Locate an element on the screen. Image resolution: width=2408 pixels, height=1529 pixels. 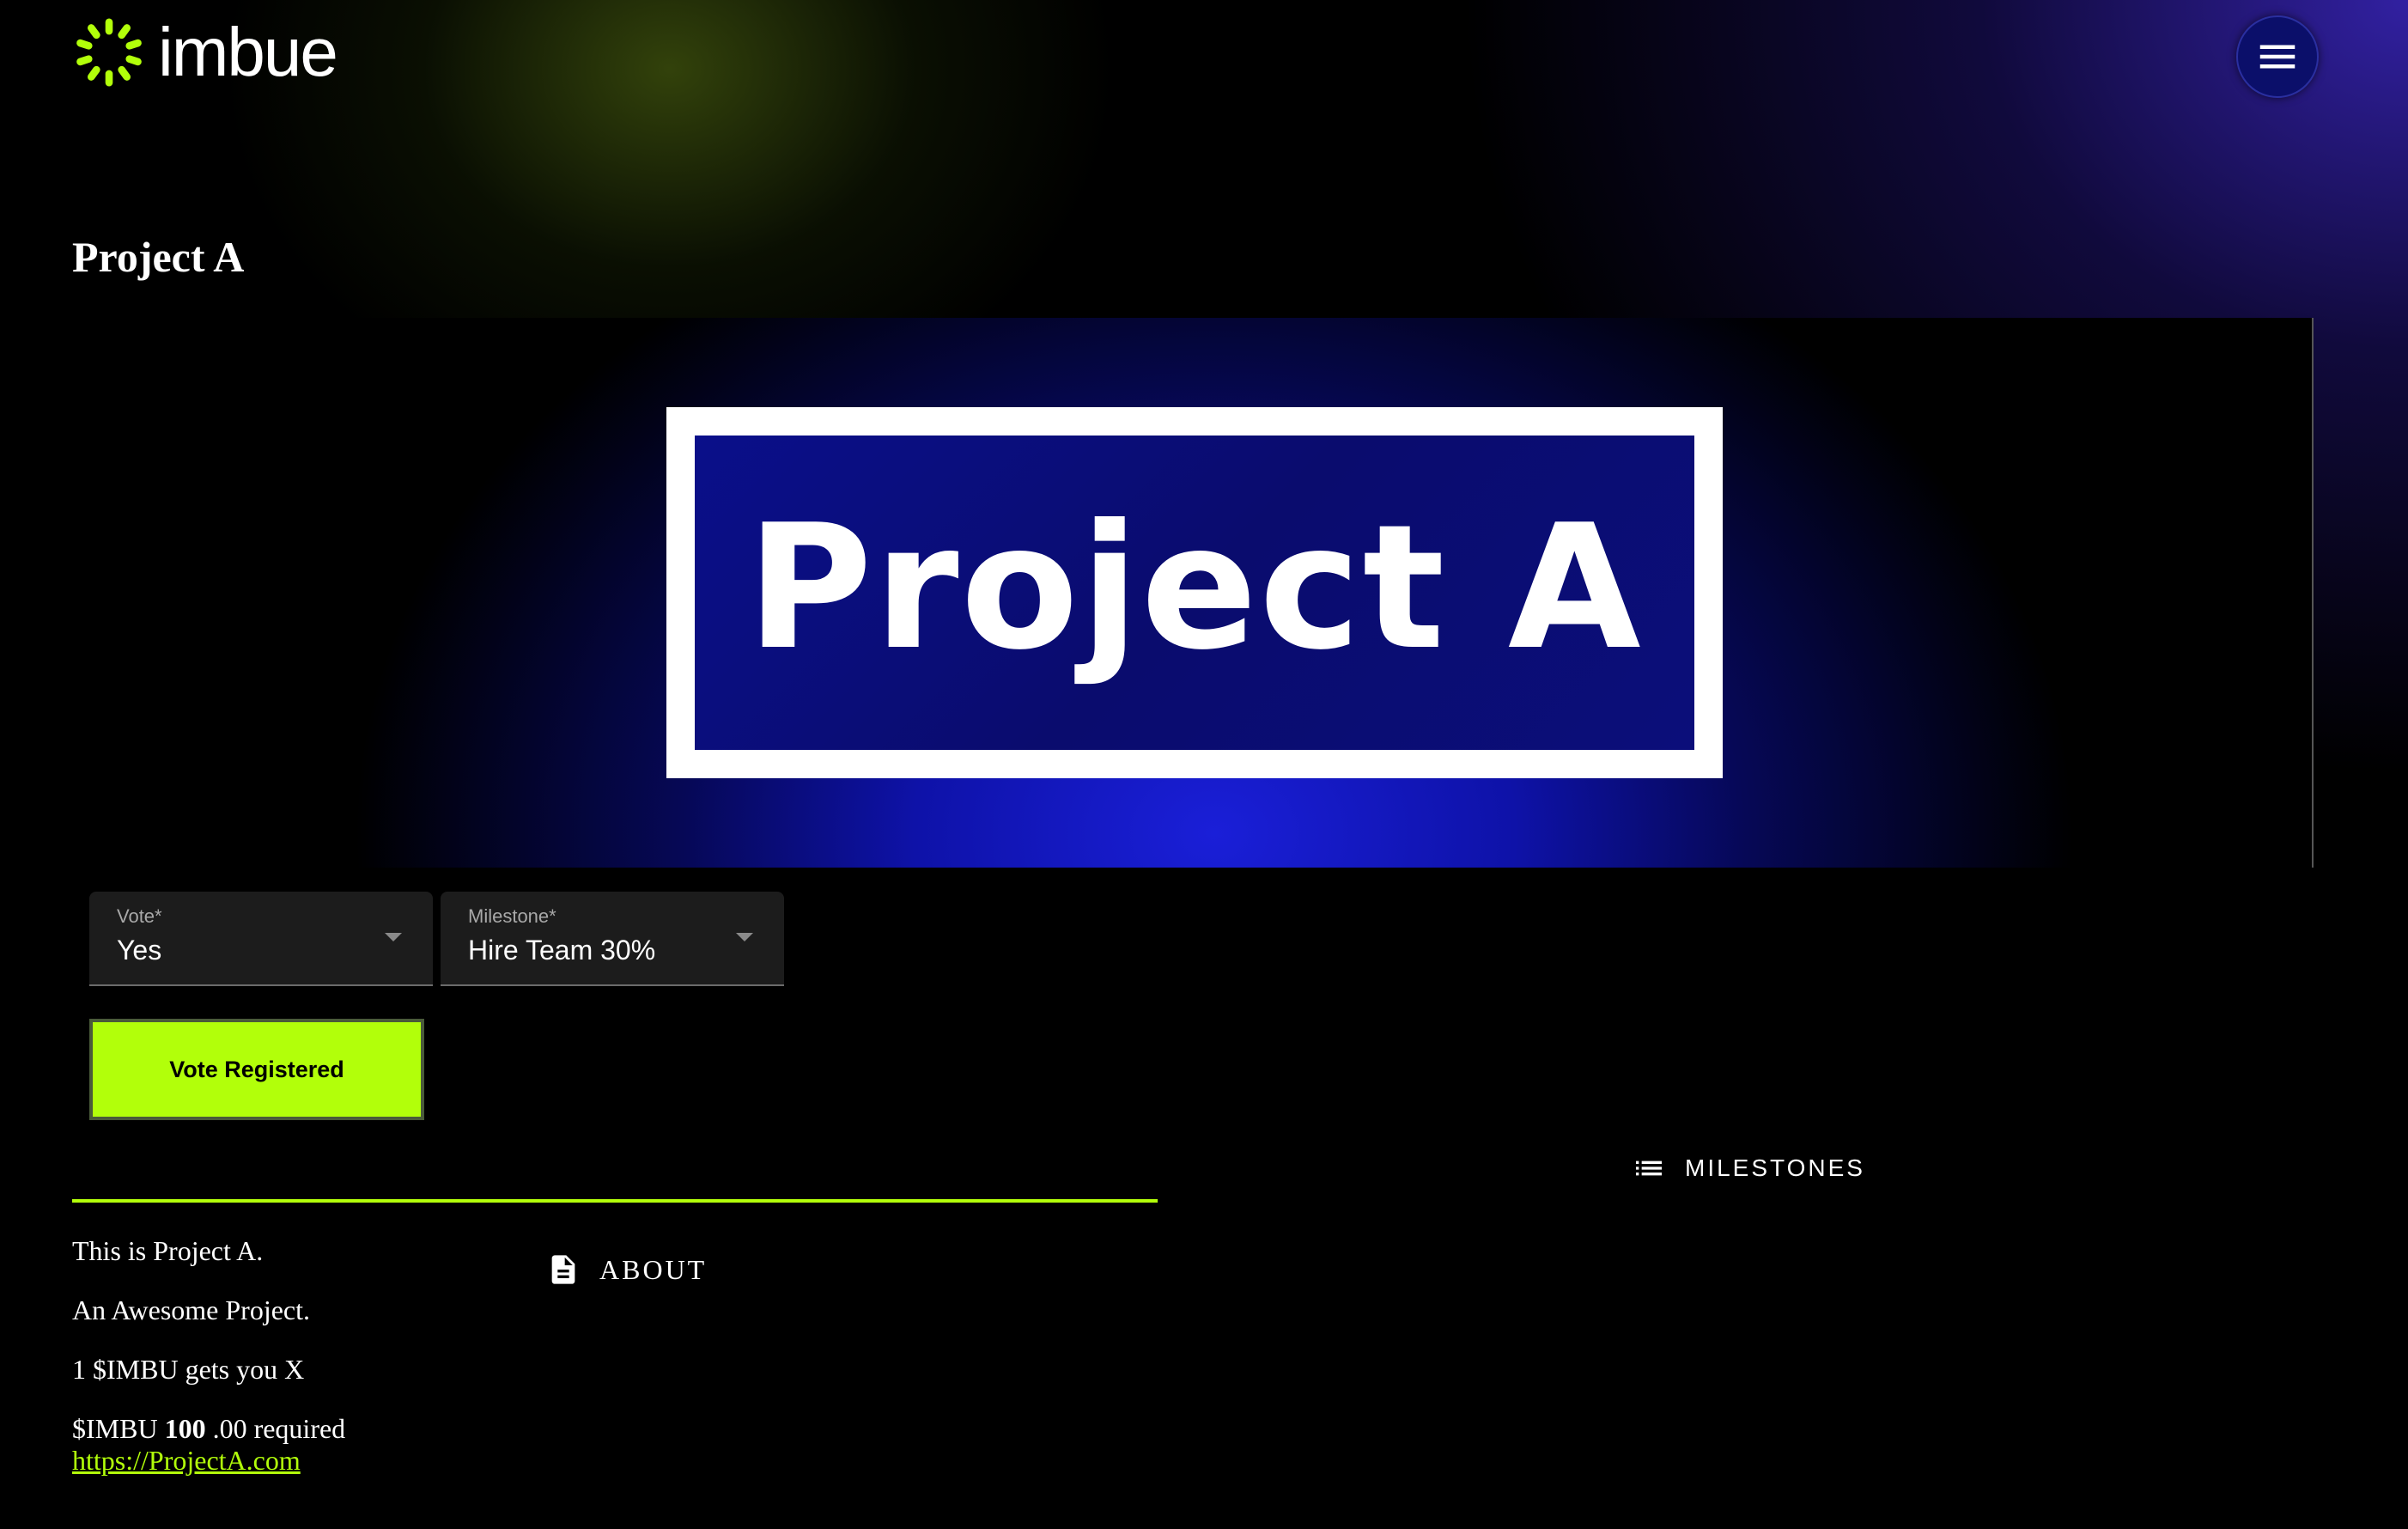
tab-milestones: MILESTONES is located at coordinates (1748, 1169).